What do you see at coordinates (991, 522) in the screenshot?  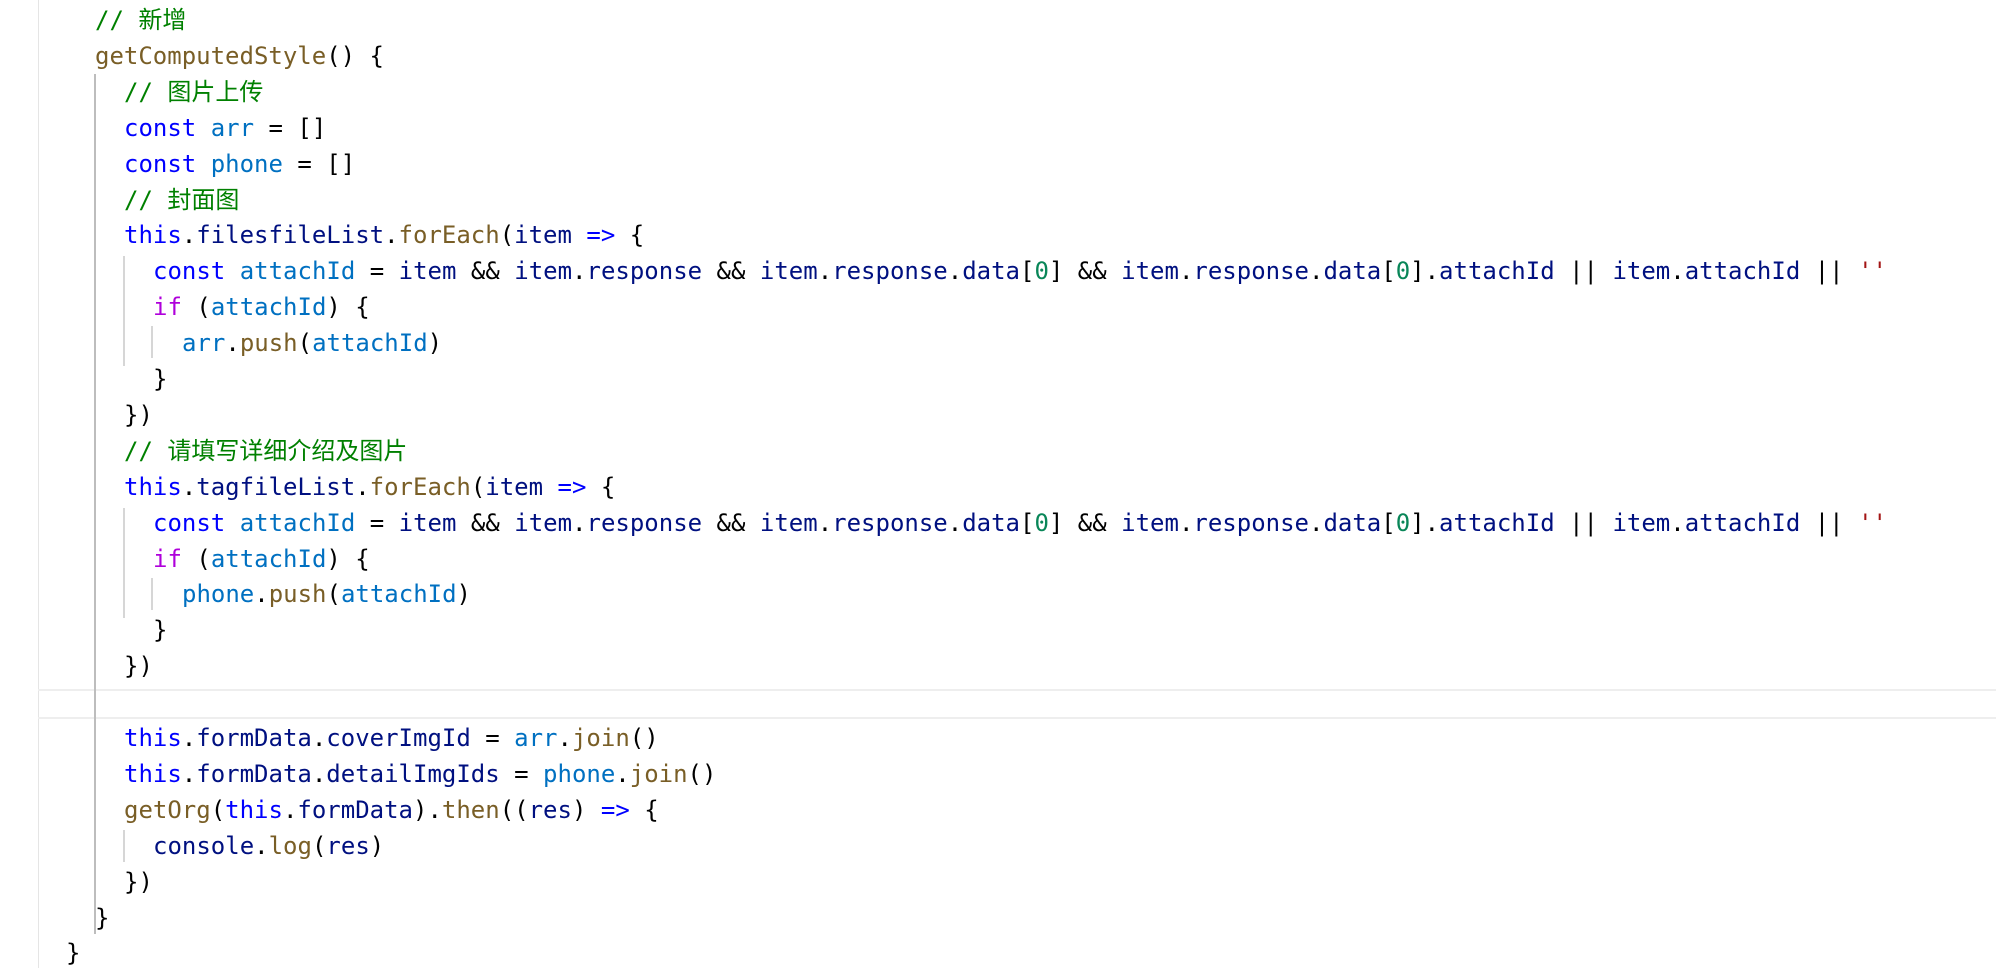 I see `code-token: data` at bounding box center [991, 522].